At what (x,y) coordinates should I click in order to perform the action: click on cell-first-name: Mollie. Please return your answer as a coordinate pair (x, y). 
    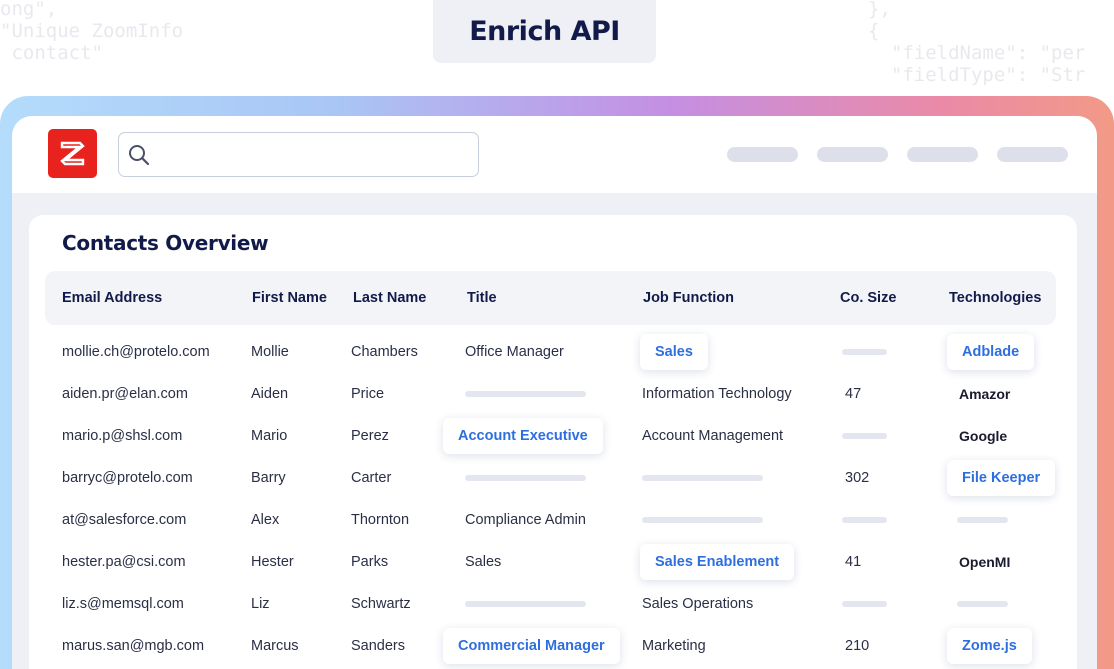
    Looking at the image, I should click on (270, 352).